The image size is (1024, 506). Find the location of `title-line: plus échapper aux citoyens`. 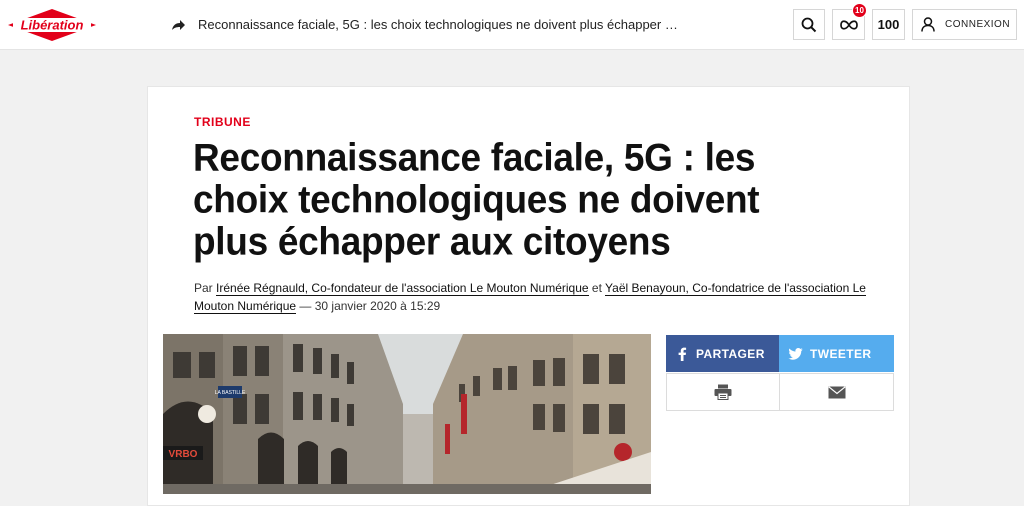

title-line: plus échapper aux citoyens is located at coordinates (432, 241).